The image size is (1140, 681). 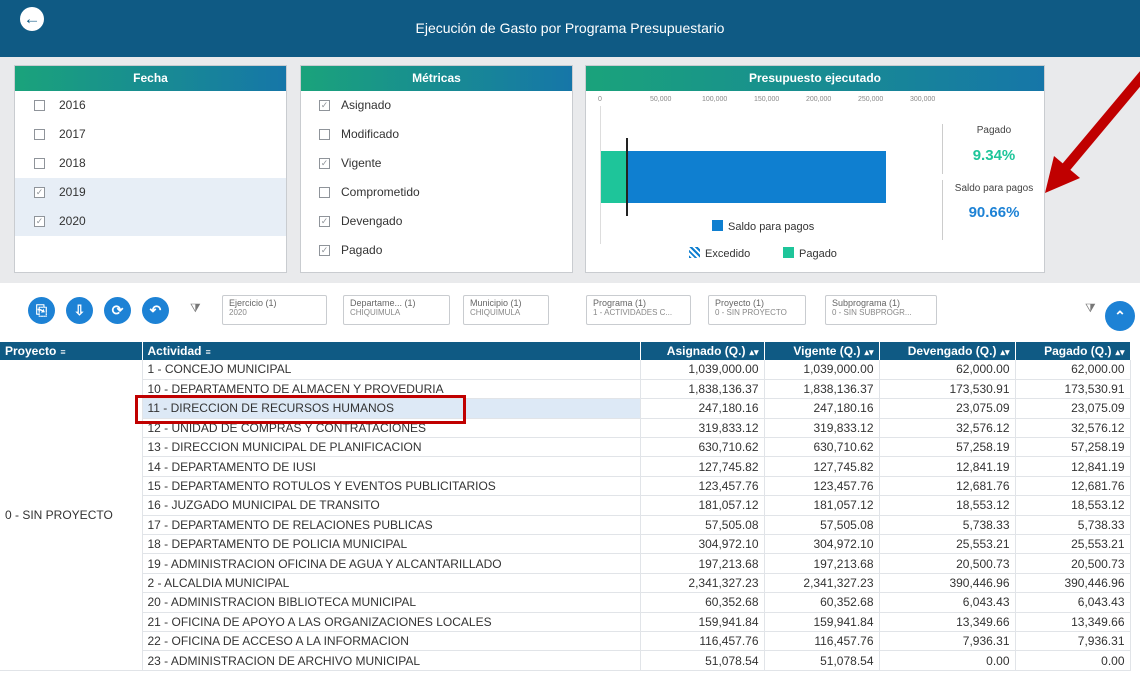 What do you see at coordinates (702, 583) in the screenshot?
I see `amount-cell: 2,341,327.23` at bounding box center [702, 583].